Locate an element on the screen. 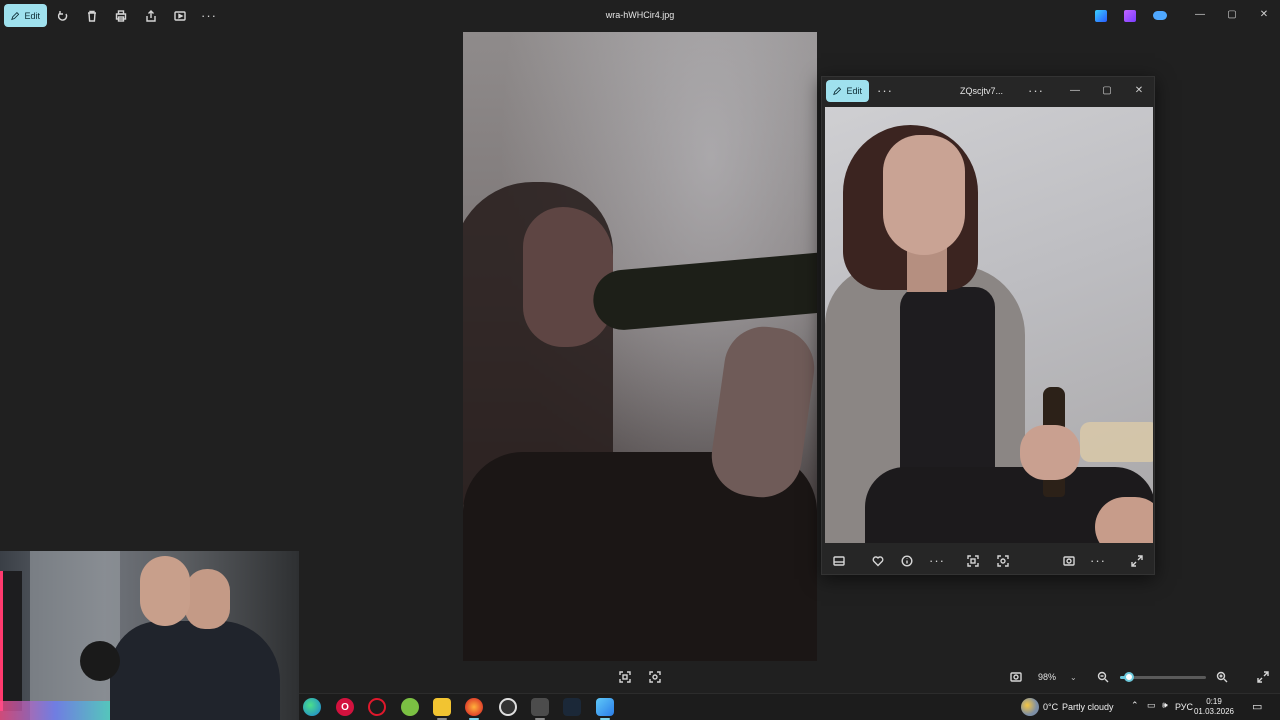  info-icon is located at coordinates (907, 561).